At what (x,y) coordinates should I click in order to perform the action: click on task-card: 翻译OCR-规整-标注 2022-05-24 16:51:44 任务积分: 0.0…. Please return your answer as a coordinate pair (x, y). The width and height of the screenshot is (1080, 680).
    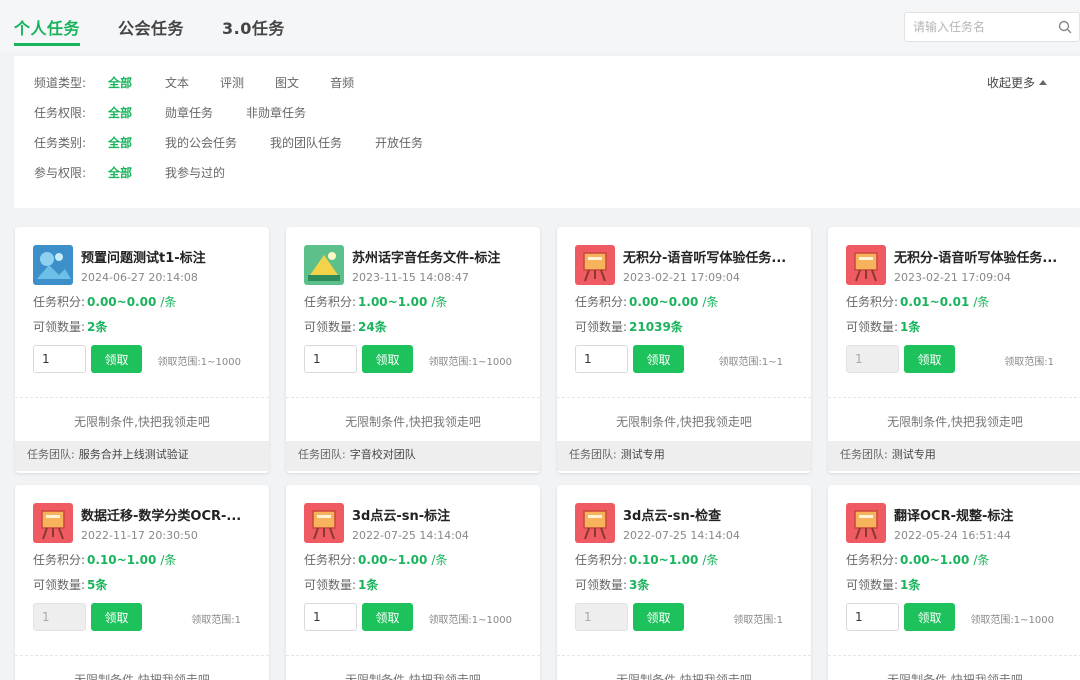
    Looking at the image, I should click on (954, 582).